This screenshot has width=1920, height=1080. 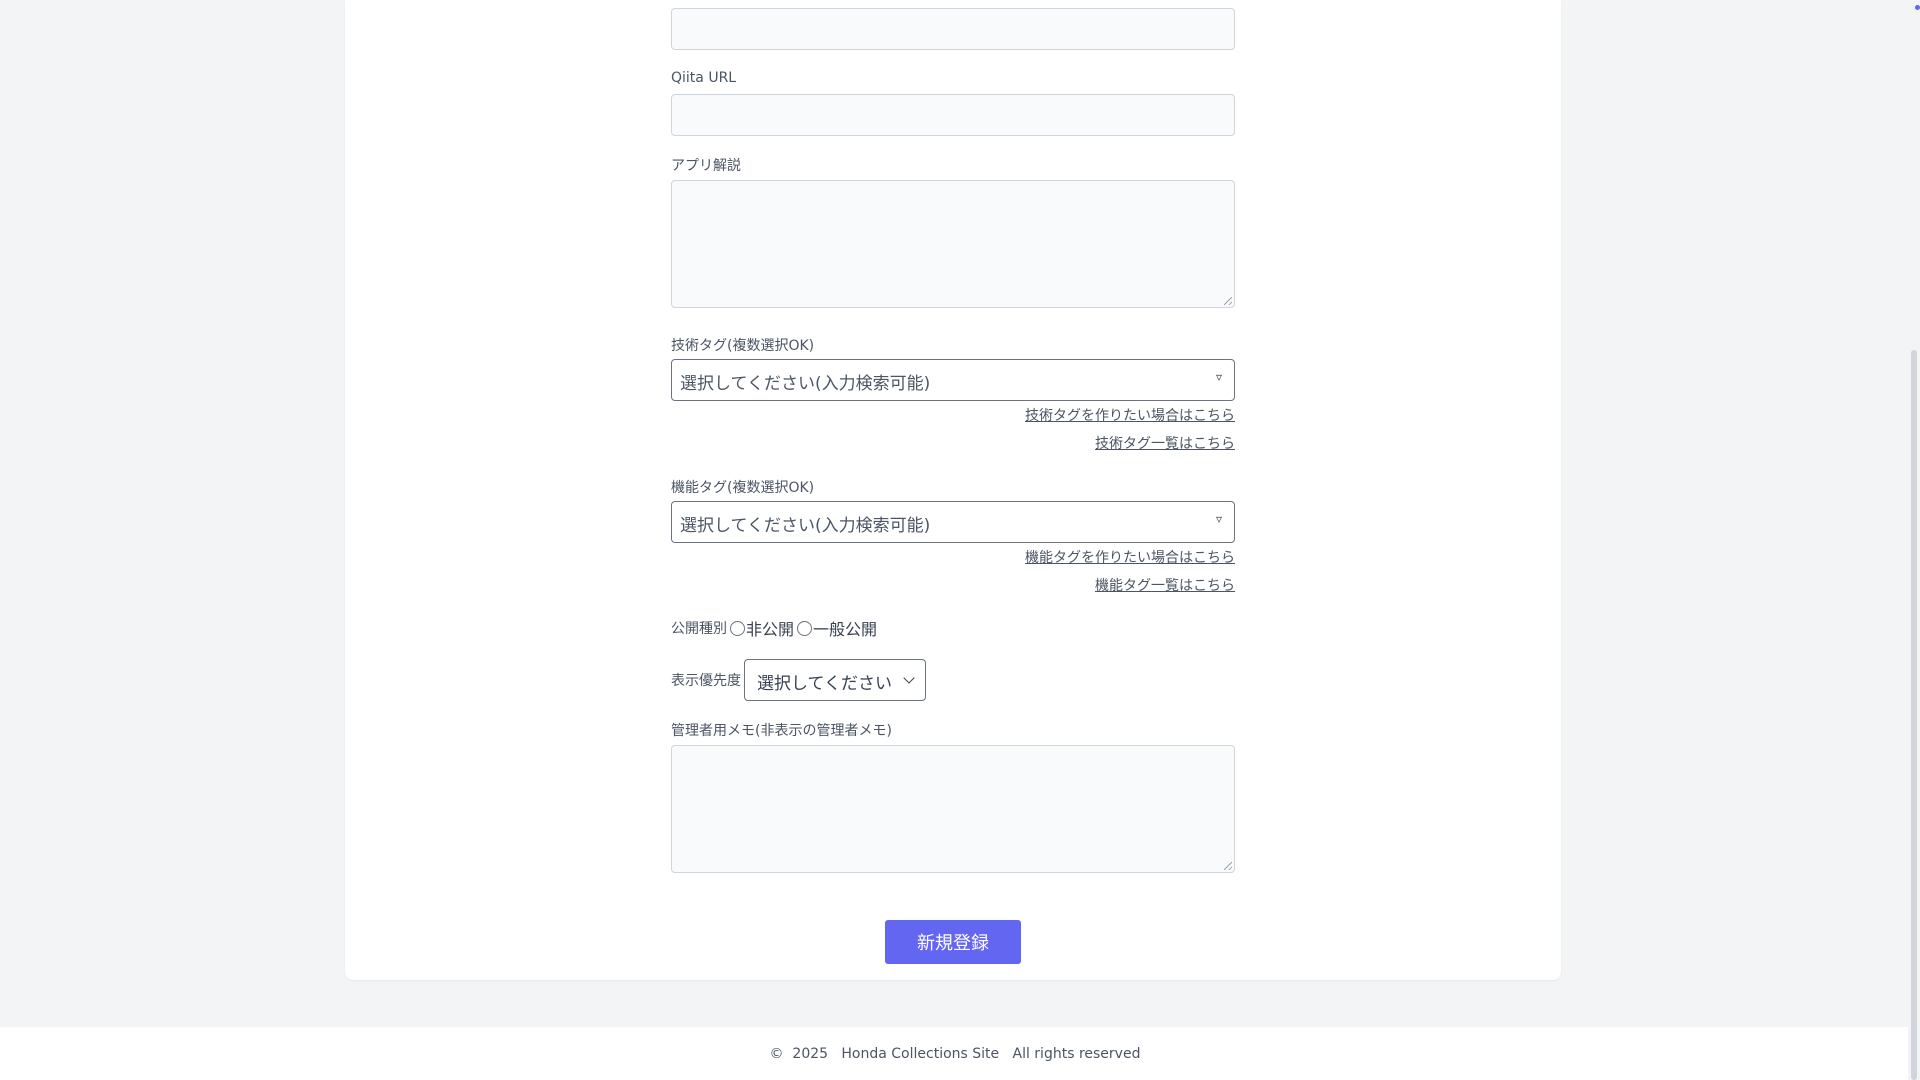 What do you see at coordinates (706, 166) in the screenshot?
I see `app-description-label: アプリ解説` at bounding box center [706, 166].